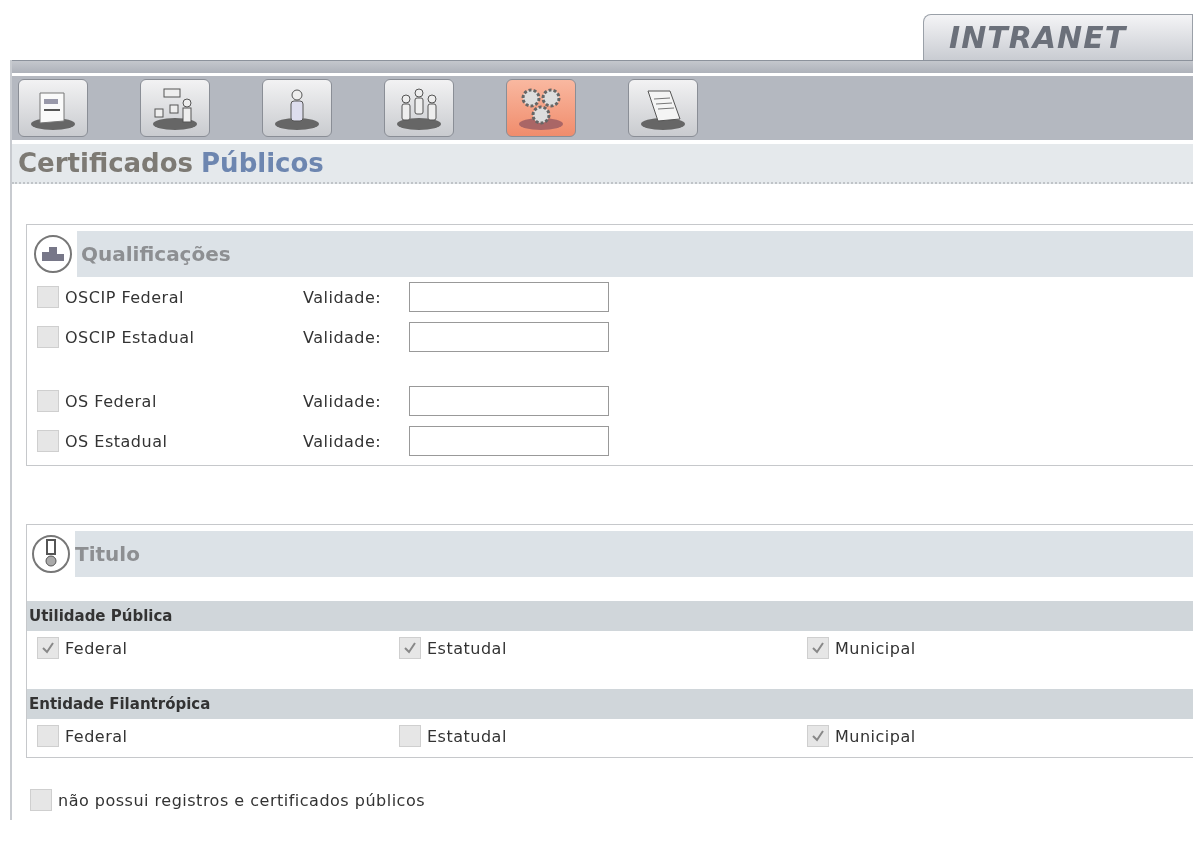 The image size is (1193, 858). Describe the element at coordinates (635, 254) in the screenshot. I see `section-title: Qualificações` at that location.